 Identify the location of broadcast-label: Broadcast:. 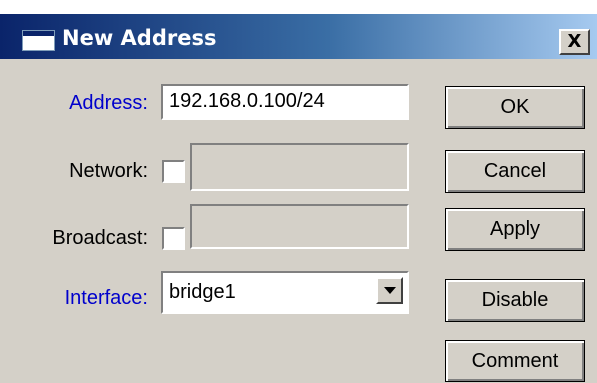
(100, 238).